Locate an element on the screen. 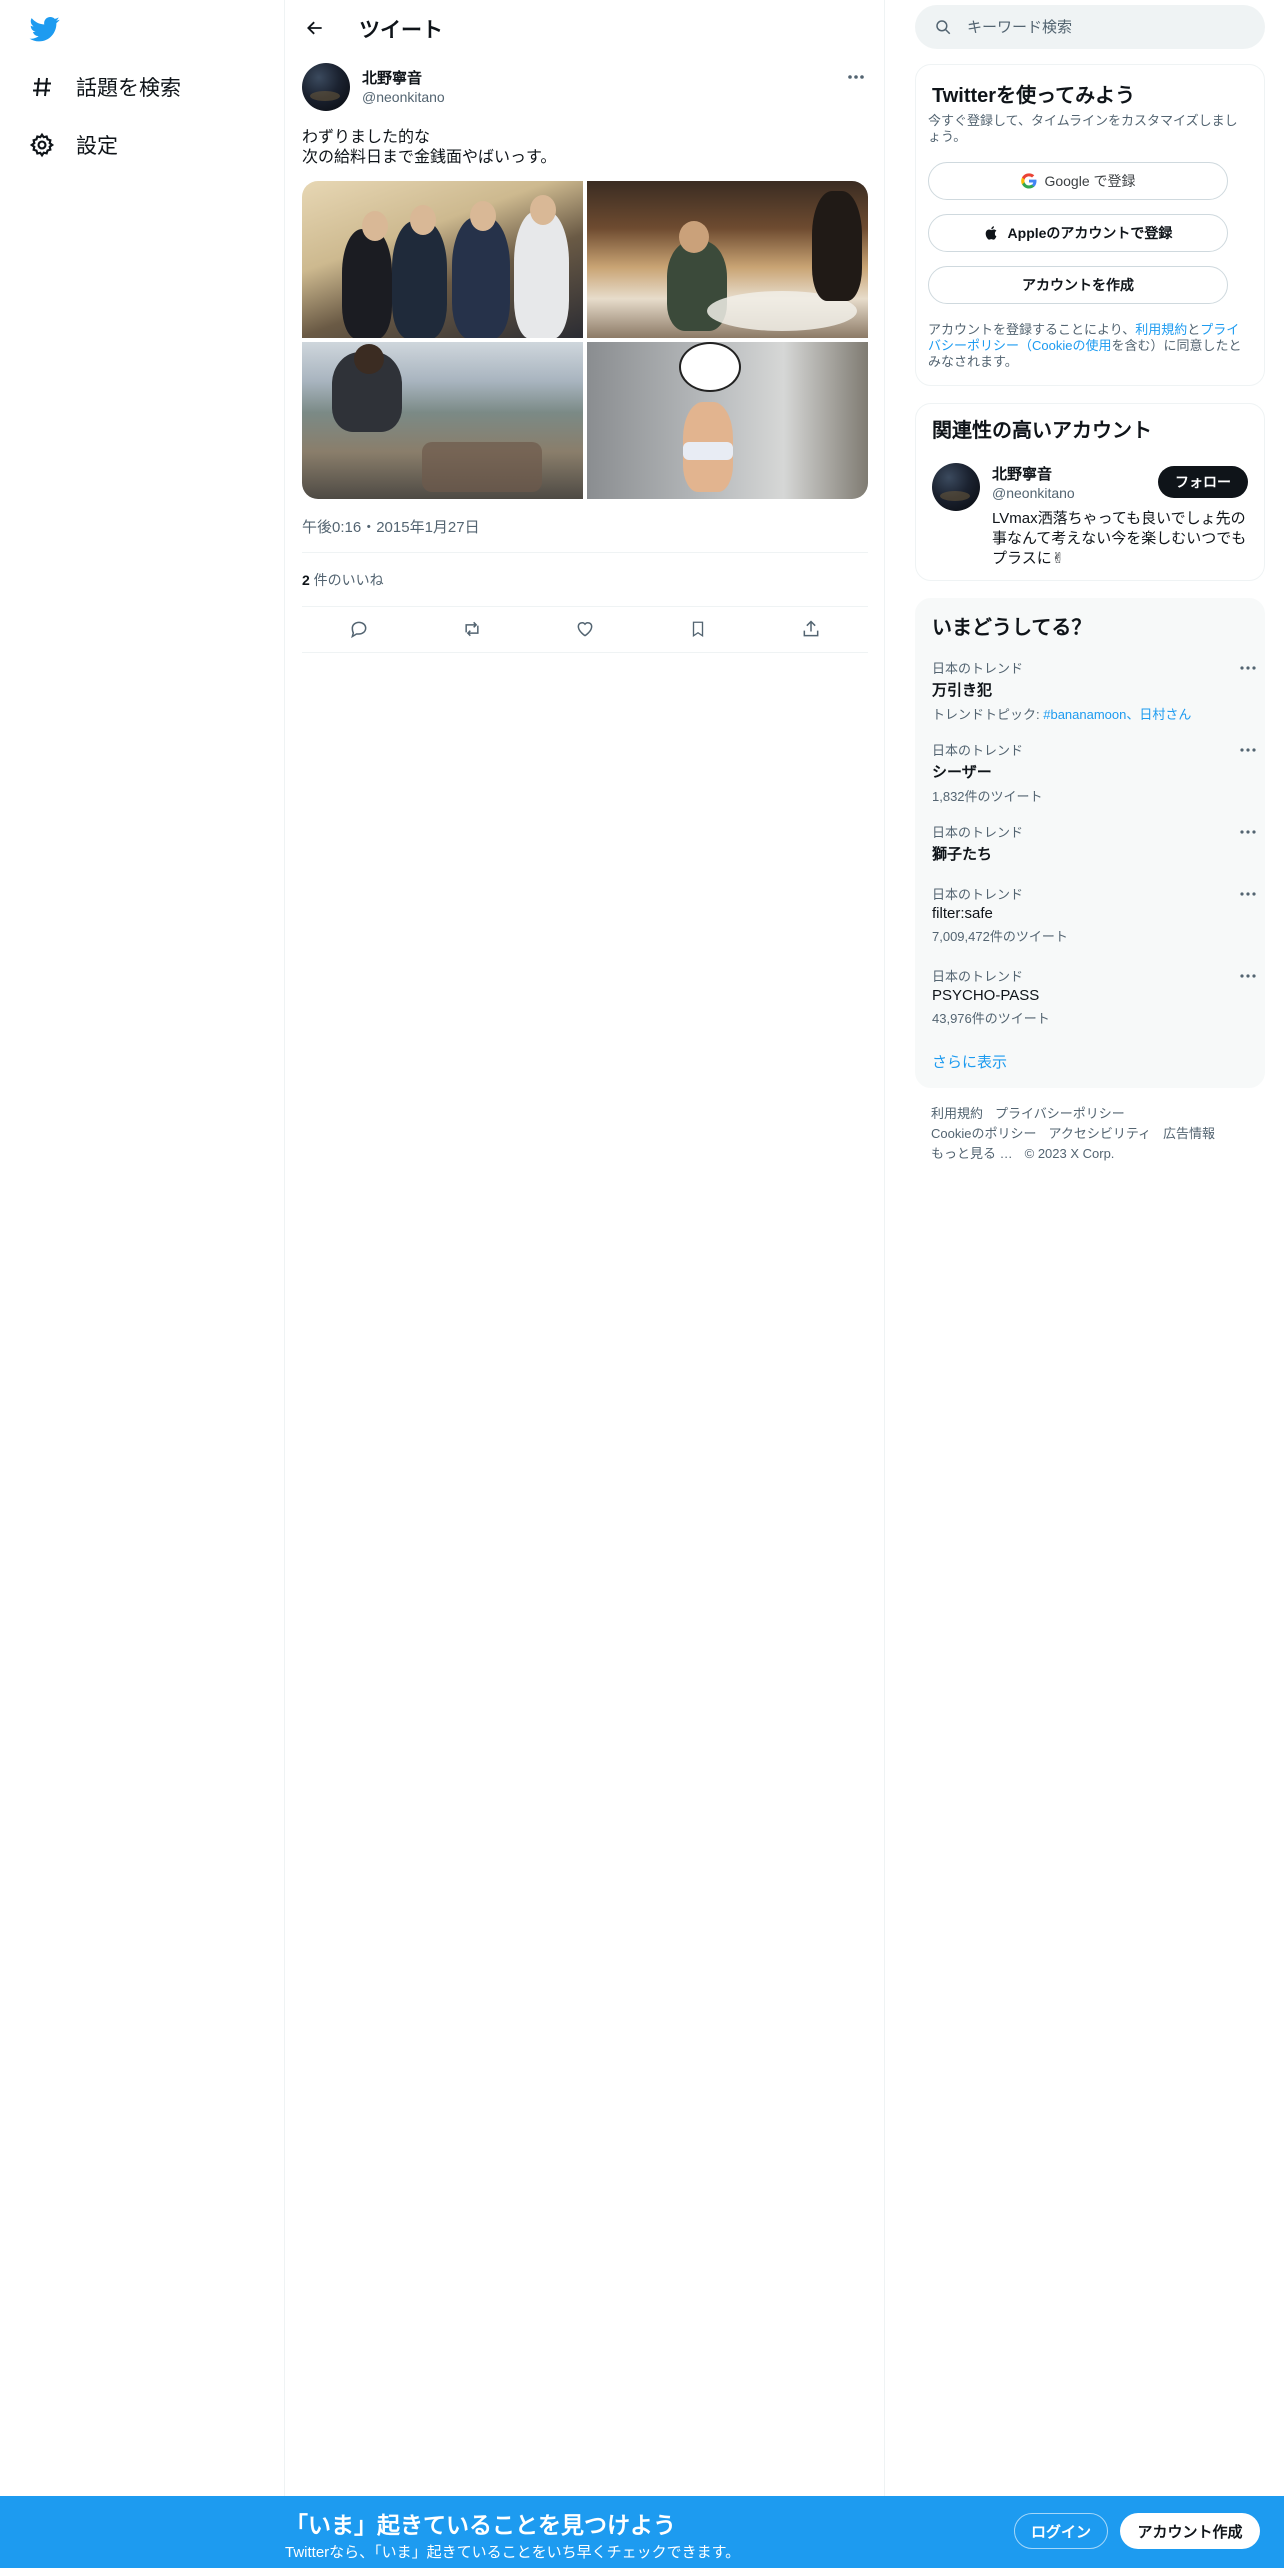  signup-title: Twitterを使ってみよう is located at coordinates (1034, 96).